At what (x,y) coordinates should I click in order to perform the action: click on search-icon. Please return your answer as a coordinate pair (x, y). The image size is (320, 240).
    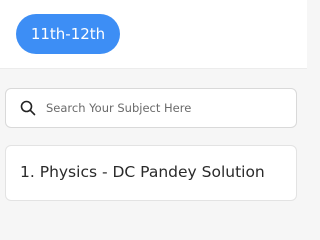
    Looking at the image, I should click on (28, 108).